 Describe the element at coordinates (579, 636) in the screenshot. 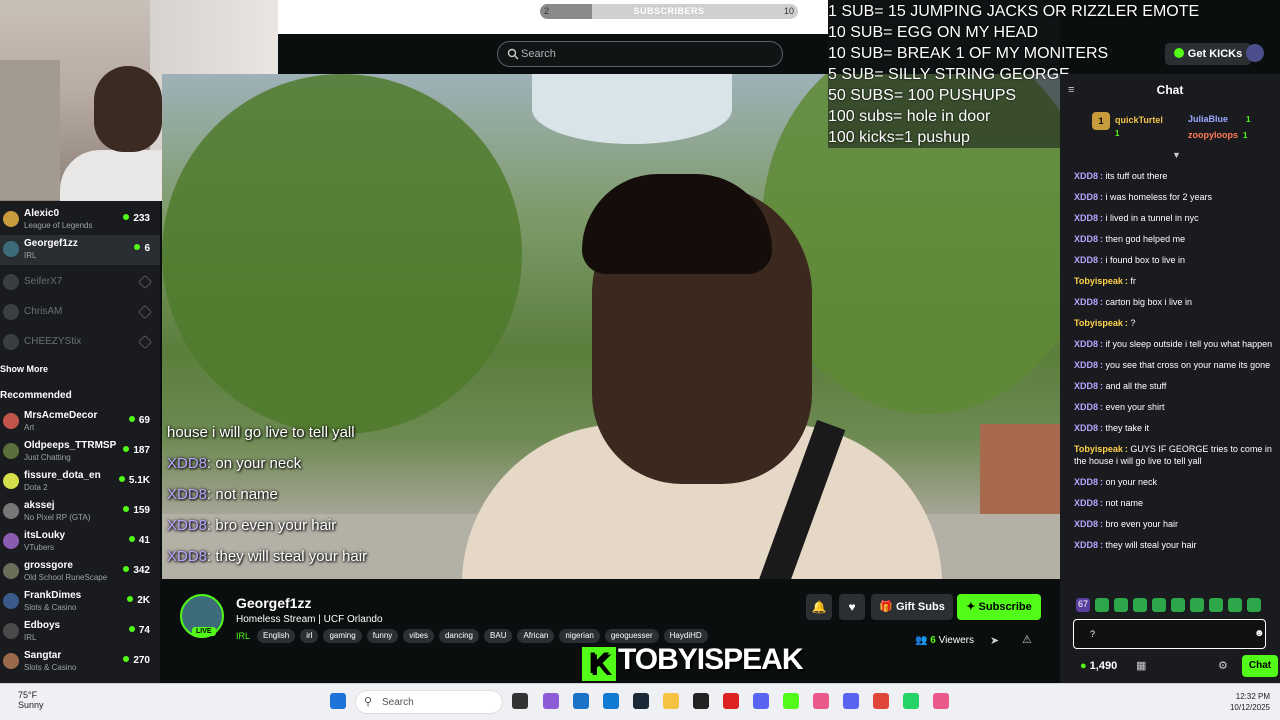

I see `tag: nigerian` at that location.